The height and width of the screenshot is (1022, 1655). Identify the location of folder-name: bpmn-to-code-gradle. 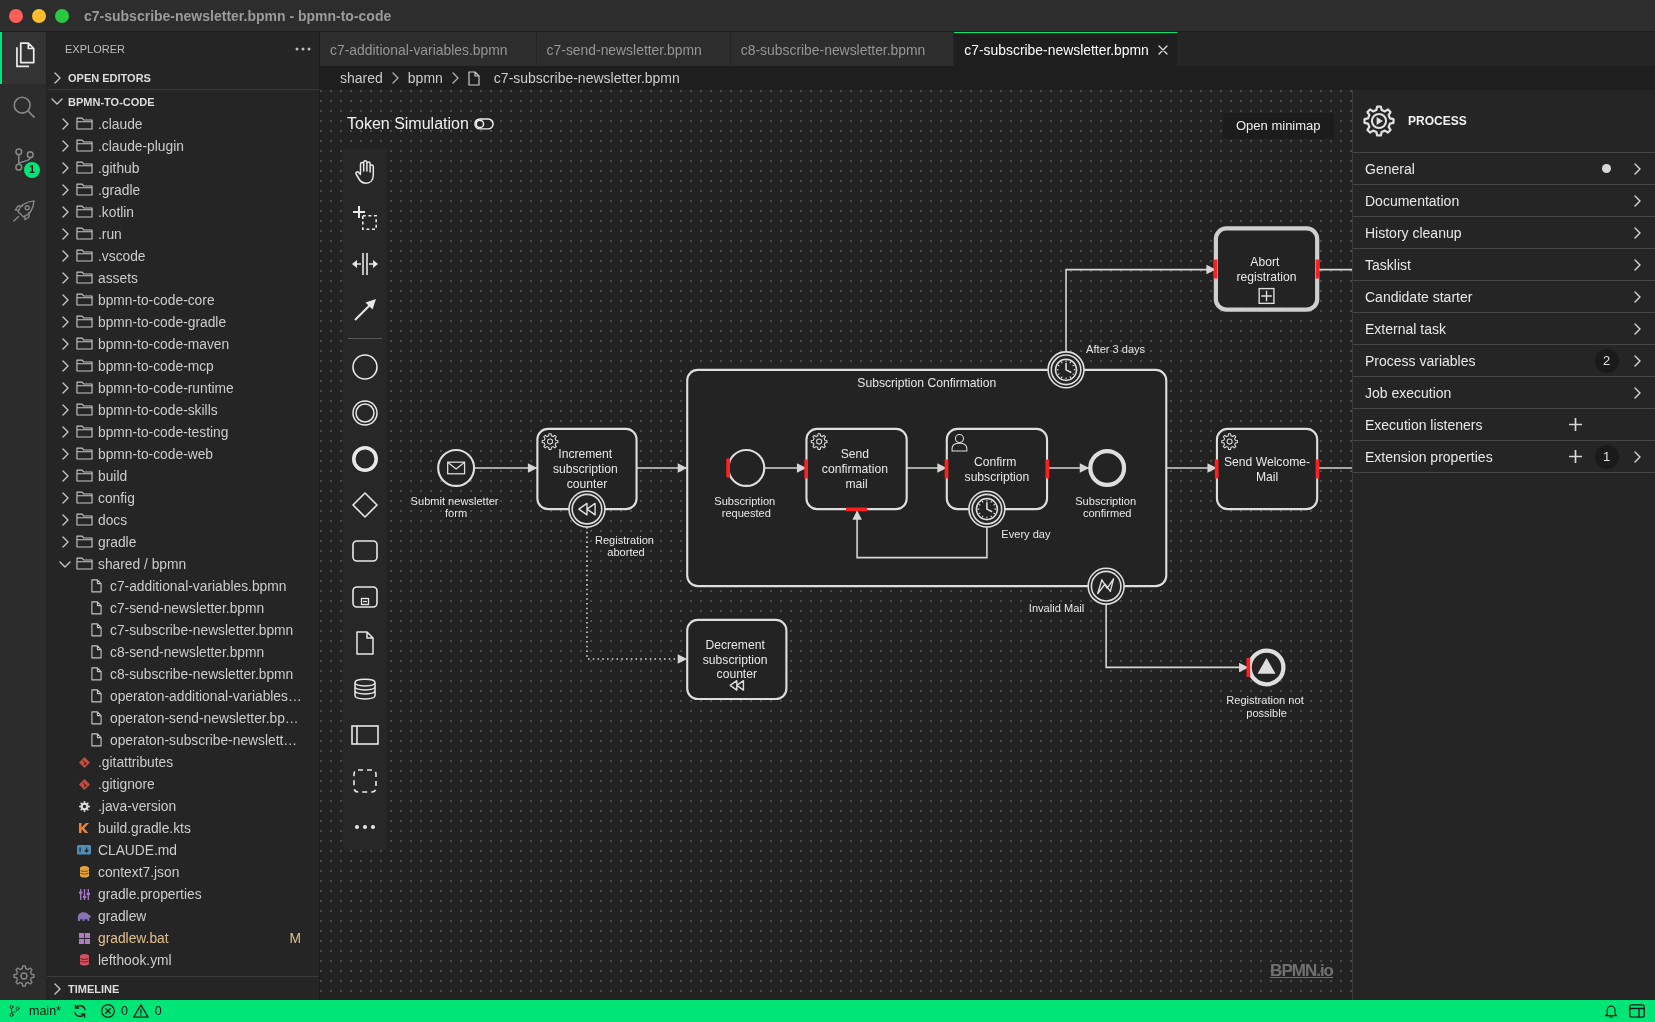
(162, 322).